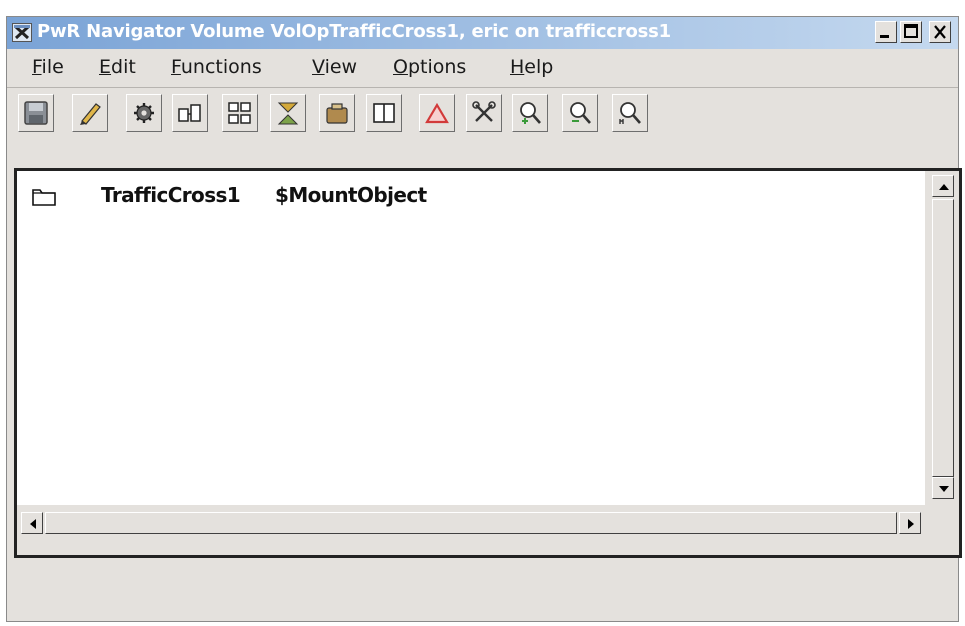 This screenshot has height=626, width=965. I want to click on alarm-button, so click(437, 113).